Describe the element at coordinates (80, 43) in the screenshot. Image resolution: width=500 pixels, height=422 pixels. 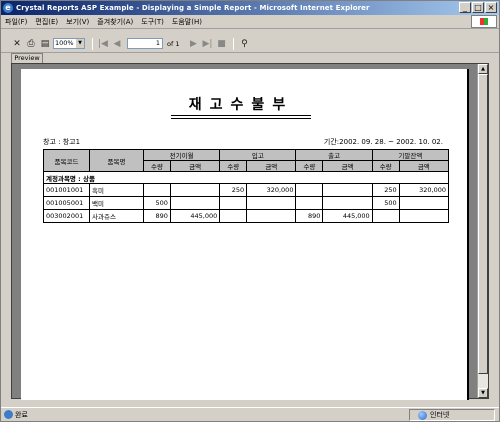
I see `chevron-down-icon: ▼` at that location.